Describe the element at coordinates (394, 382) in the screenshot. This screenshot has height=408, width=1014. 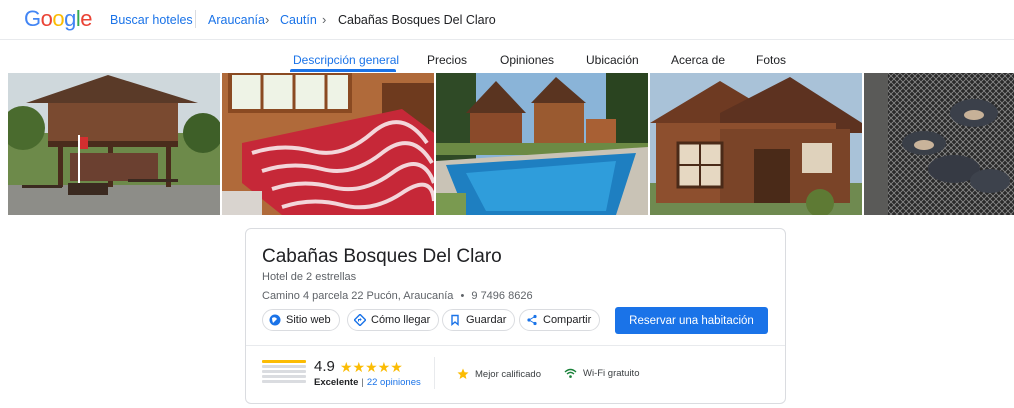
I see `reviews-link: 22 opiniones` at that location.